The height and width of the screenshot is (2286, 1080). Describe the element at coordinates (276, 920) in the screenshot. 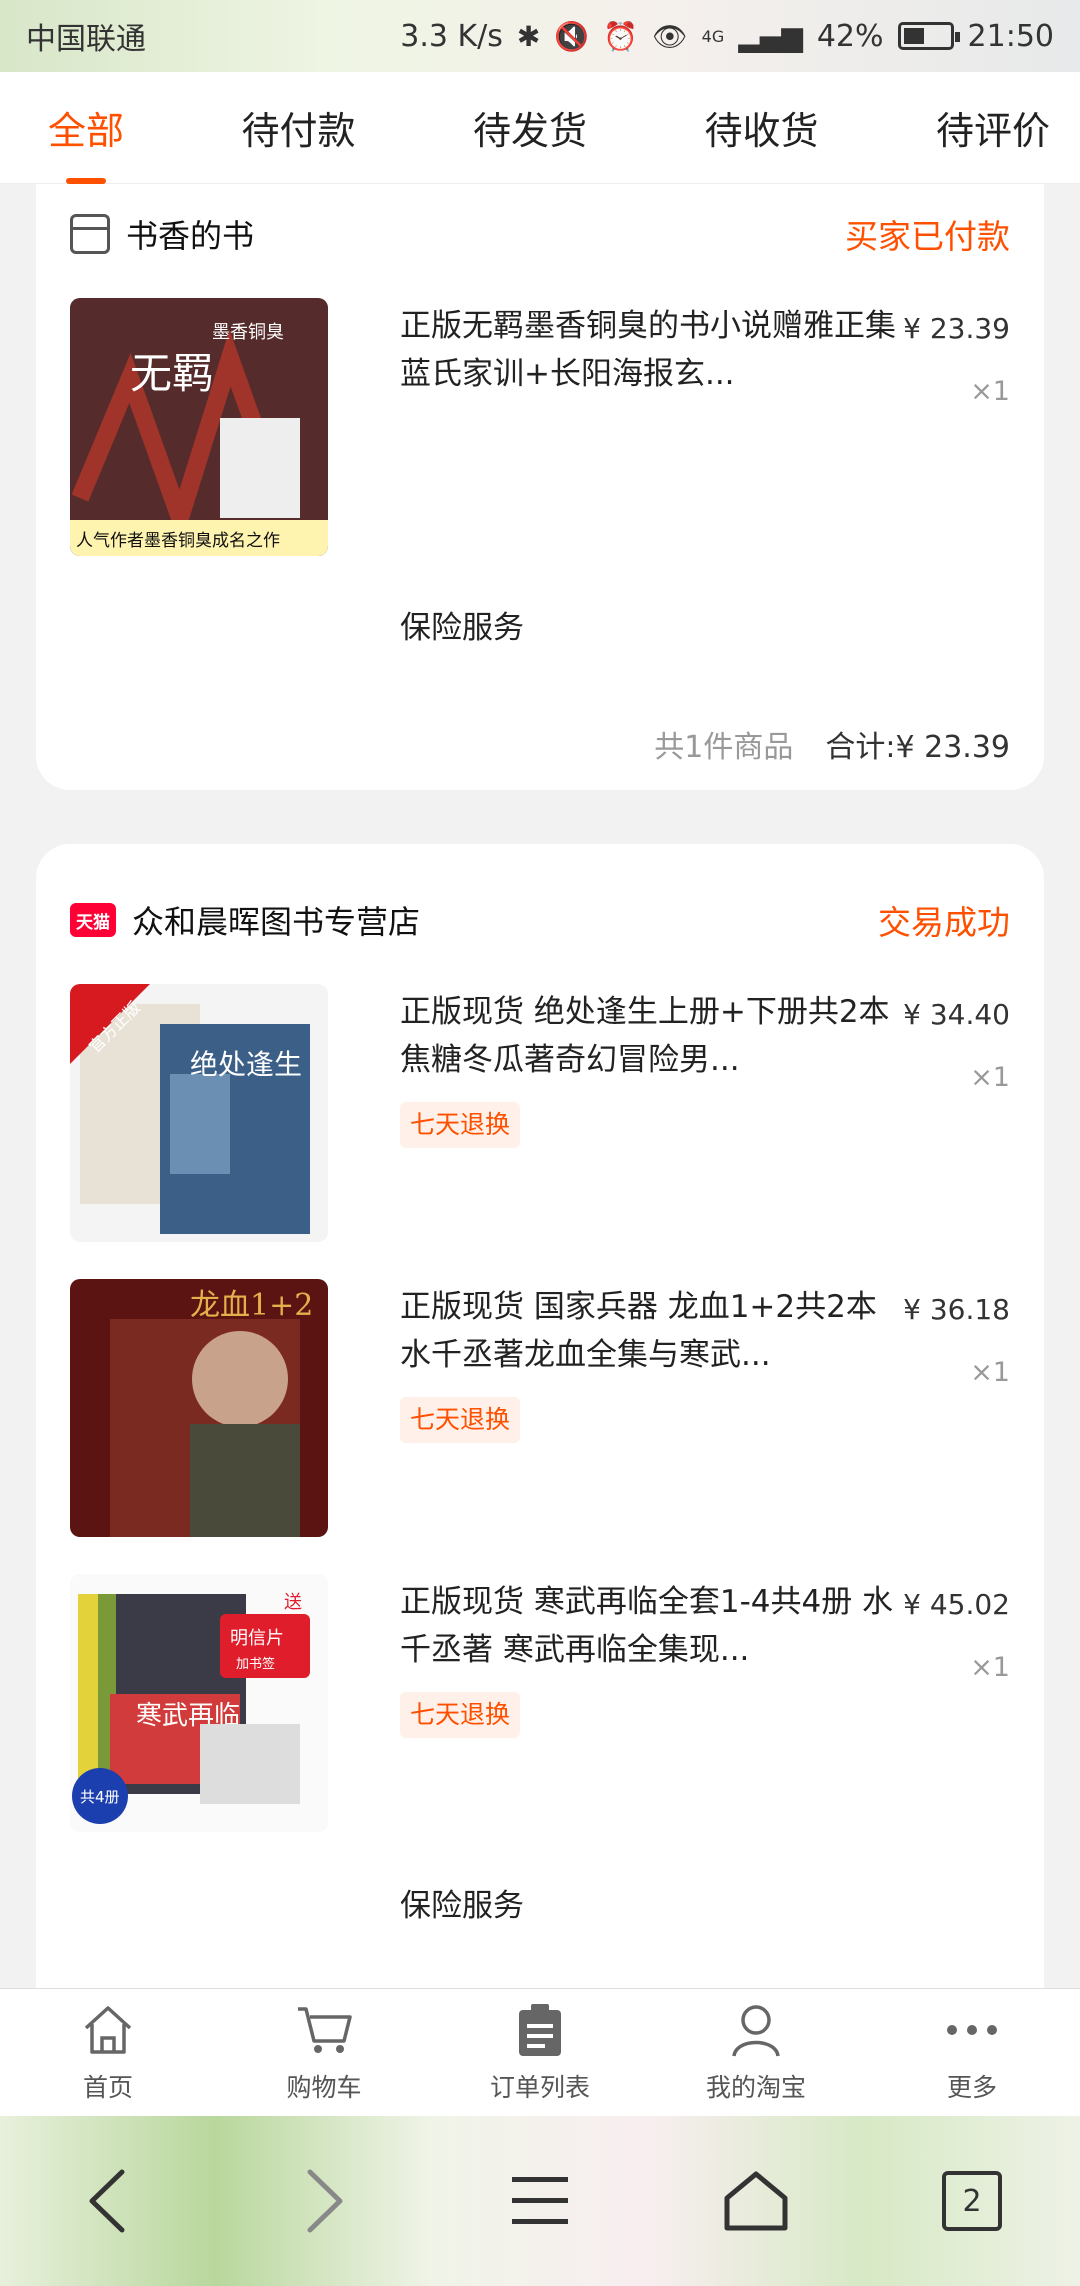

I see `shop-name: 众和晨晖图书专营店` at that location.